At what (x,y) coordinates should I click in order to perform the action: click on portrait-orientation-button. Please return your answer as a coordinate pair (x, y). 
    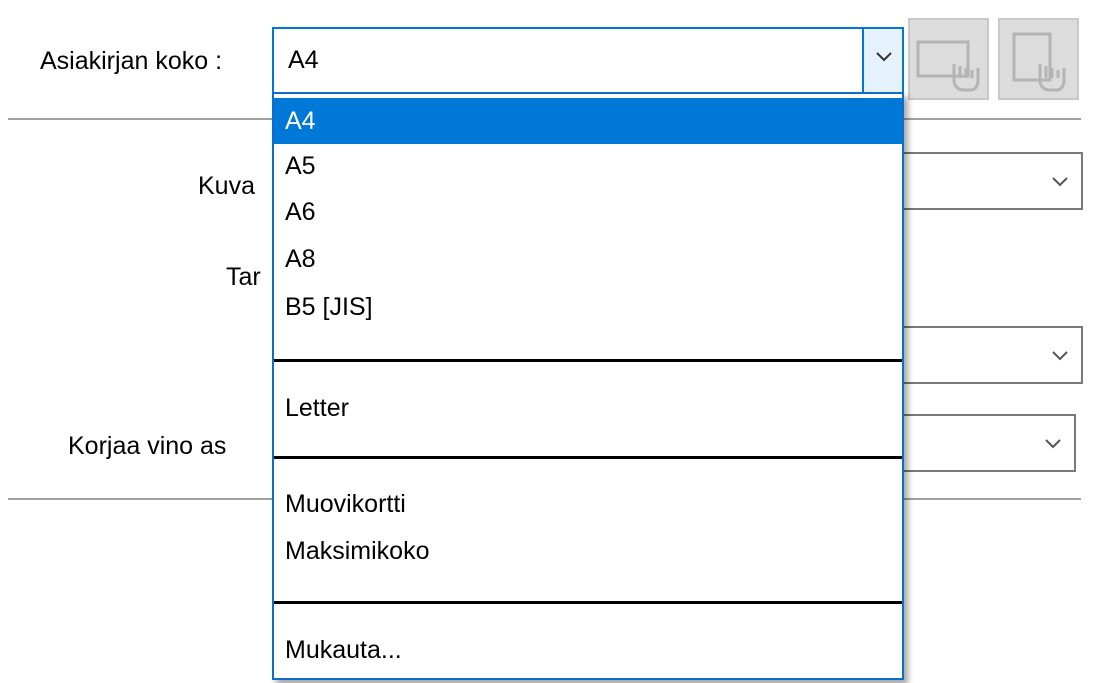
    Looking at the image, I should click on (1038, 59).